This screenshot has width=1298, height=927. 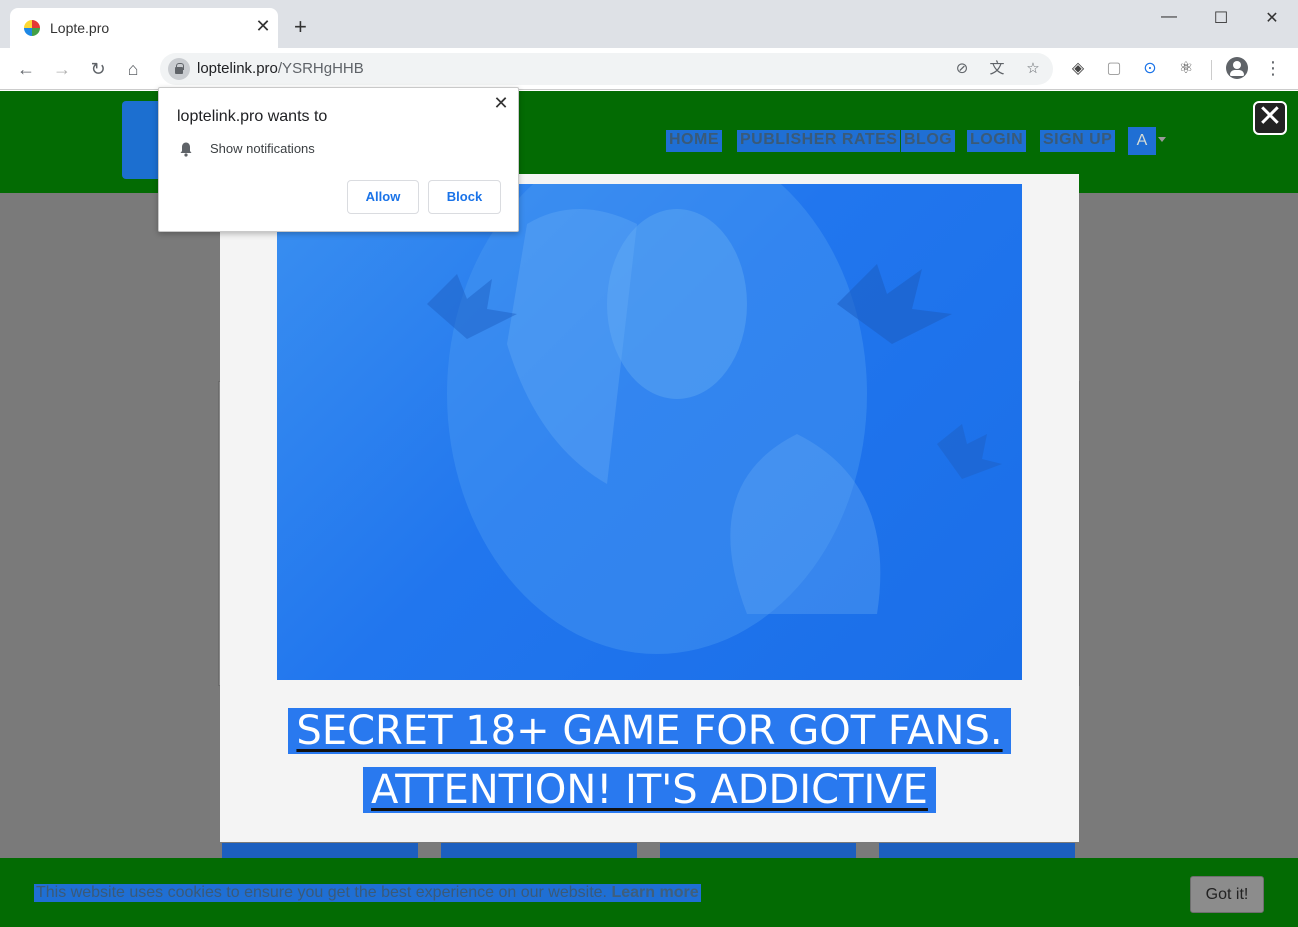 I want to click on url-path: /YSRHgHHB, so click(x=320, y=68).